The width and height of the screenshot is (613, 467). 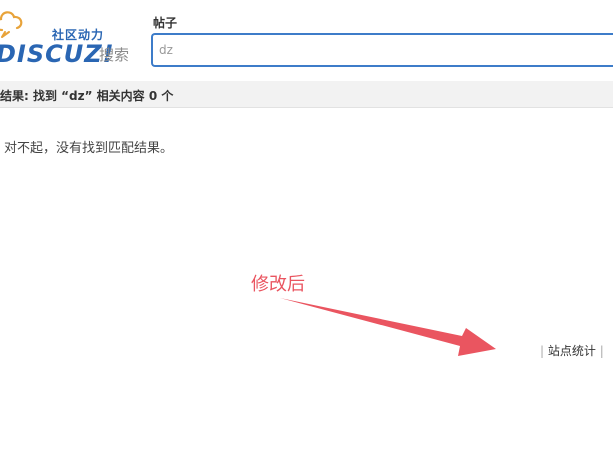 I want to click on arrow-annotation-icon, so click(x=388, y=327).